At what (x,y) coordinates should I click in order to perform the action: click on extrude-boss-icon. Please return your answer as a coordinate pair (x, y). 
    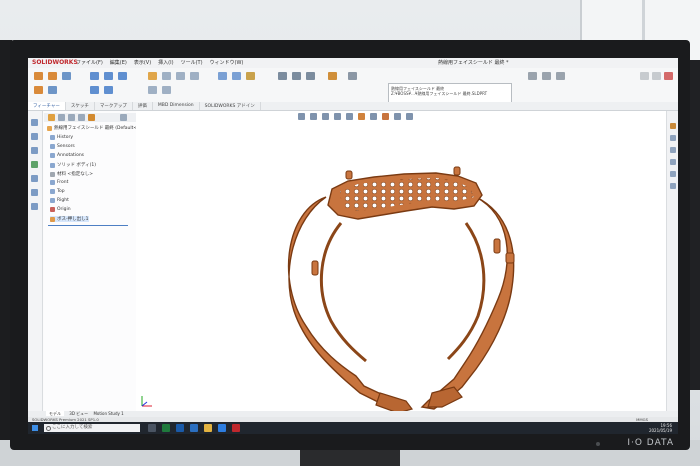
    Looking at the image, I should click on (38, 76).